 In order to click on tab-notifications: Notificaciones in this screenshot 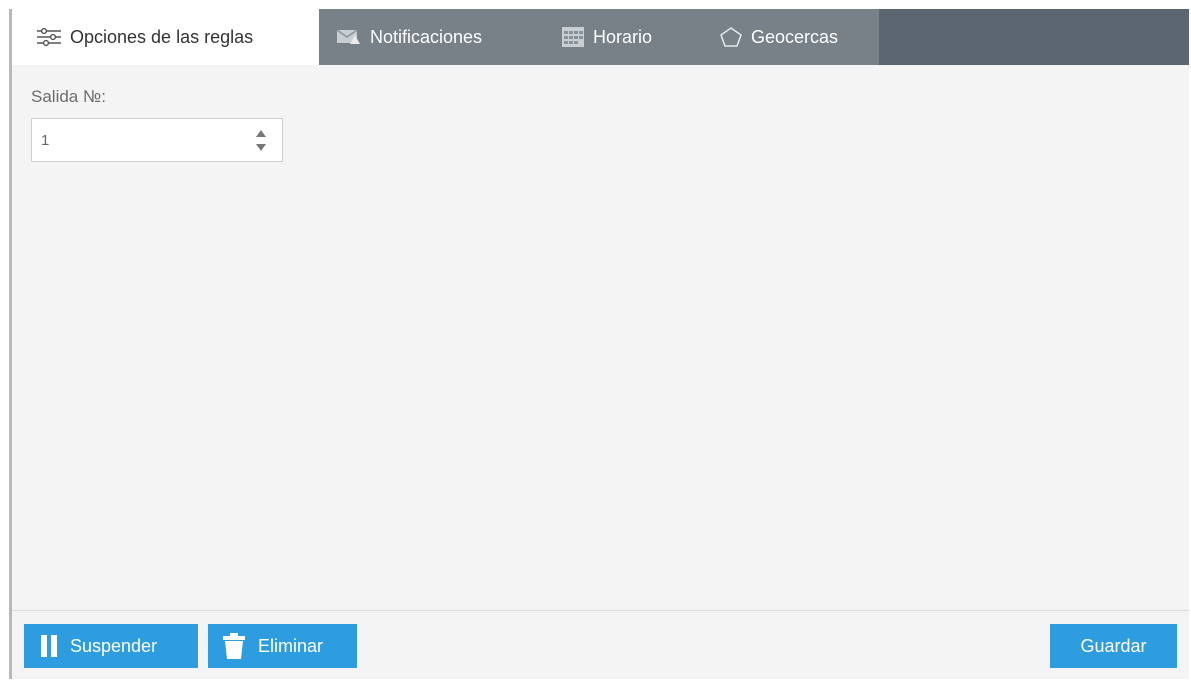, I will do `click(433, 37)`.